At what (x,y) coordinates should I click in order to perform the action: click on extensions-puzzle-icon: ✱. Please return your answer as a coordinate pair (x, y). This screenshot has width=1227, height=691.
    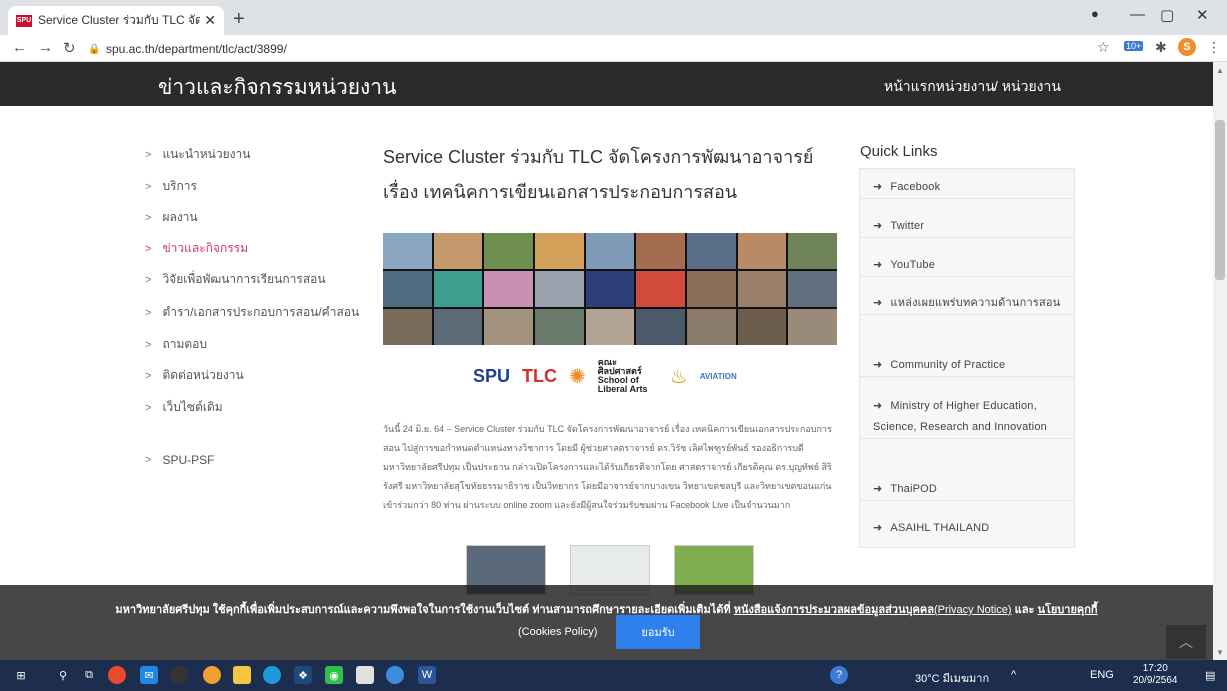
    Looking at the image, I should click on (1161, 47).